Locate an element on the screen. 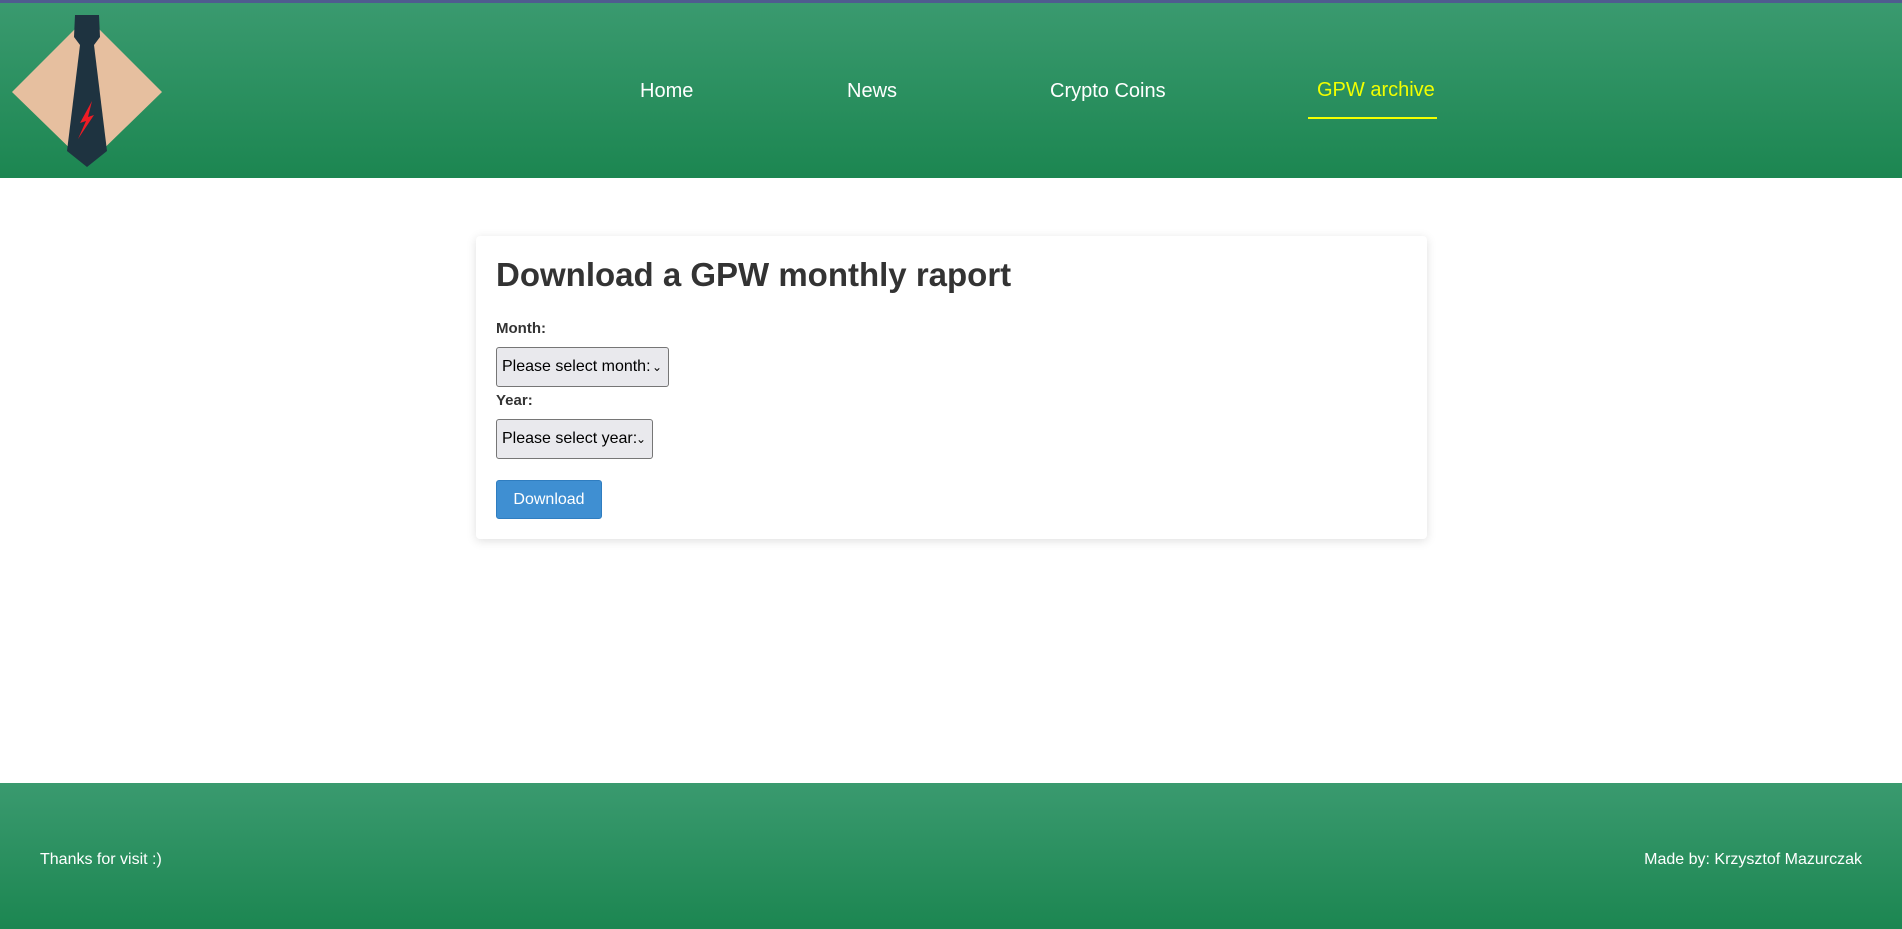  month-label: Month: is located at coordinates (521, 328).